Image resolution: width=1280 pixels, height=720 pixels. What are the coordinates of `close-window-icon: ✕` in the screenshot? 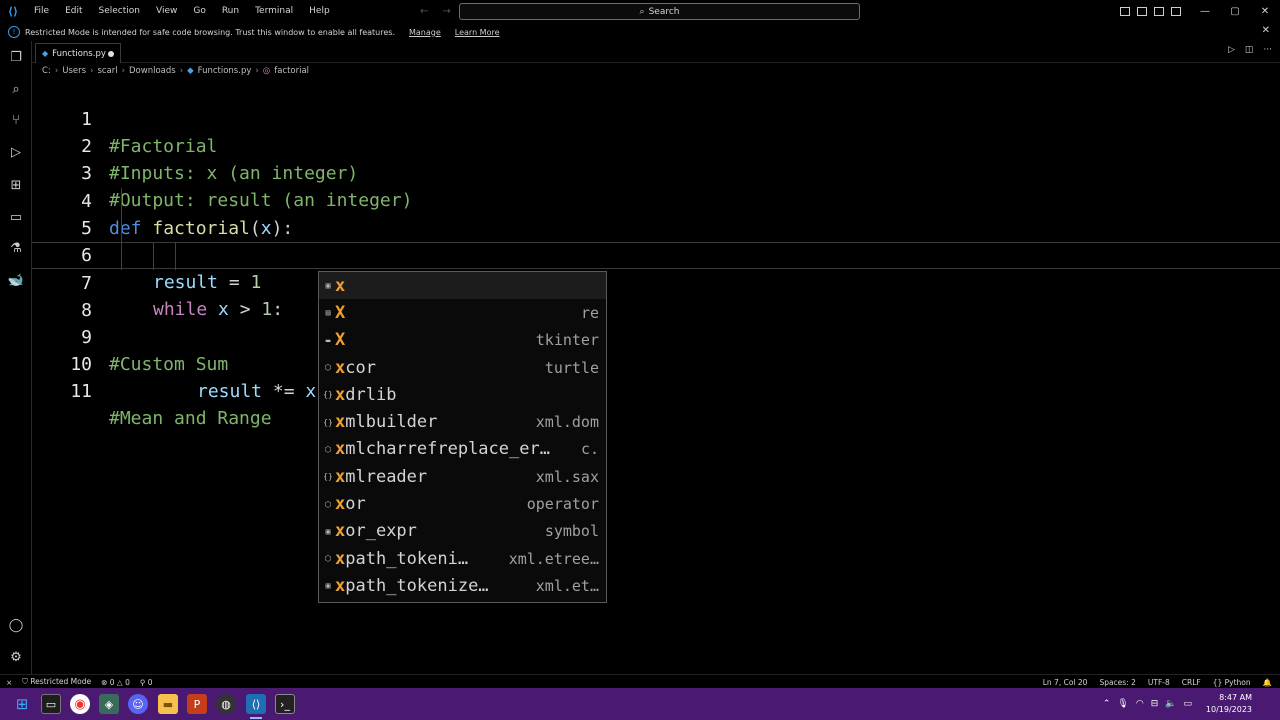 It's located at (1265, 11).